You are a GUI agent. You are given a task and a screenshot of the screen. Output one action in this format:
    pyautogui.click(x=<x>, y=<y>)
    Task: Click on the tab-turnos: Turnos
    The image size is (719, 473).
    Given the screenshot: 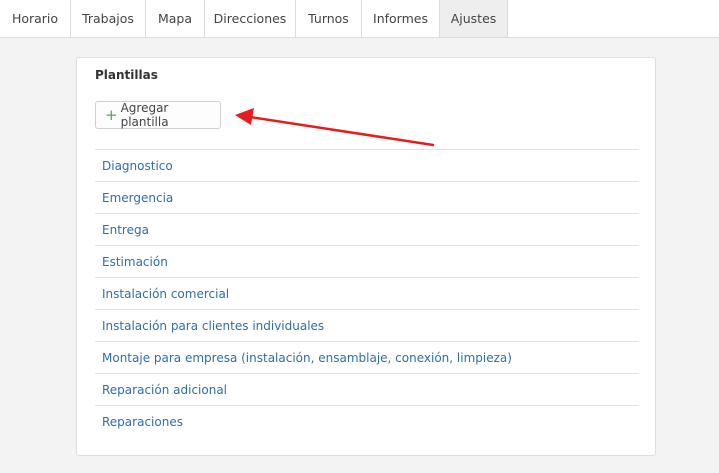 What is the action you would take?
    pyautogui.click(x=329, y=18)
    